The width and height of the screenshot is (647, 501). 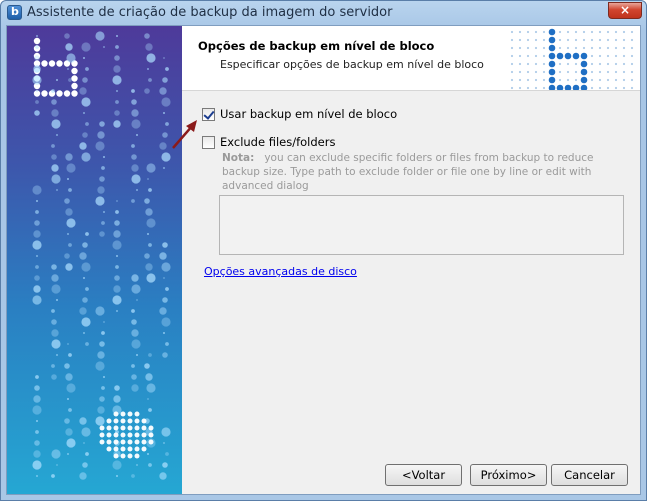 I want to click on close-button: ×, so click(x=625, y=10).